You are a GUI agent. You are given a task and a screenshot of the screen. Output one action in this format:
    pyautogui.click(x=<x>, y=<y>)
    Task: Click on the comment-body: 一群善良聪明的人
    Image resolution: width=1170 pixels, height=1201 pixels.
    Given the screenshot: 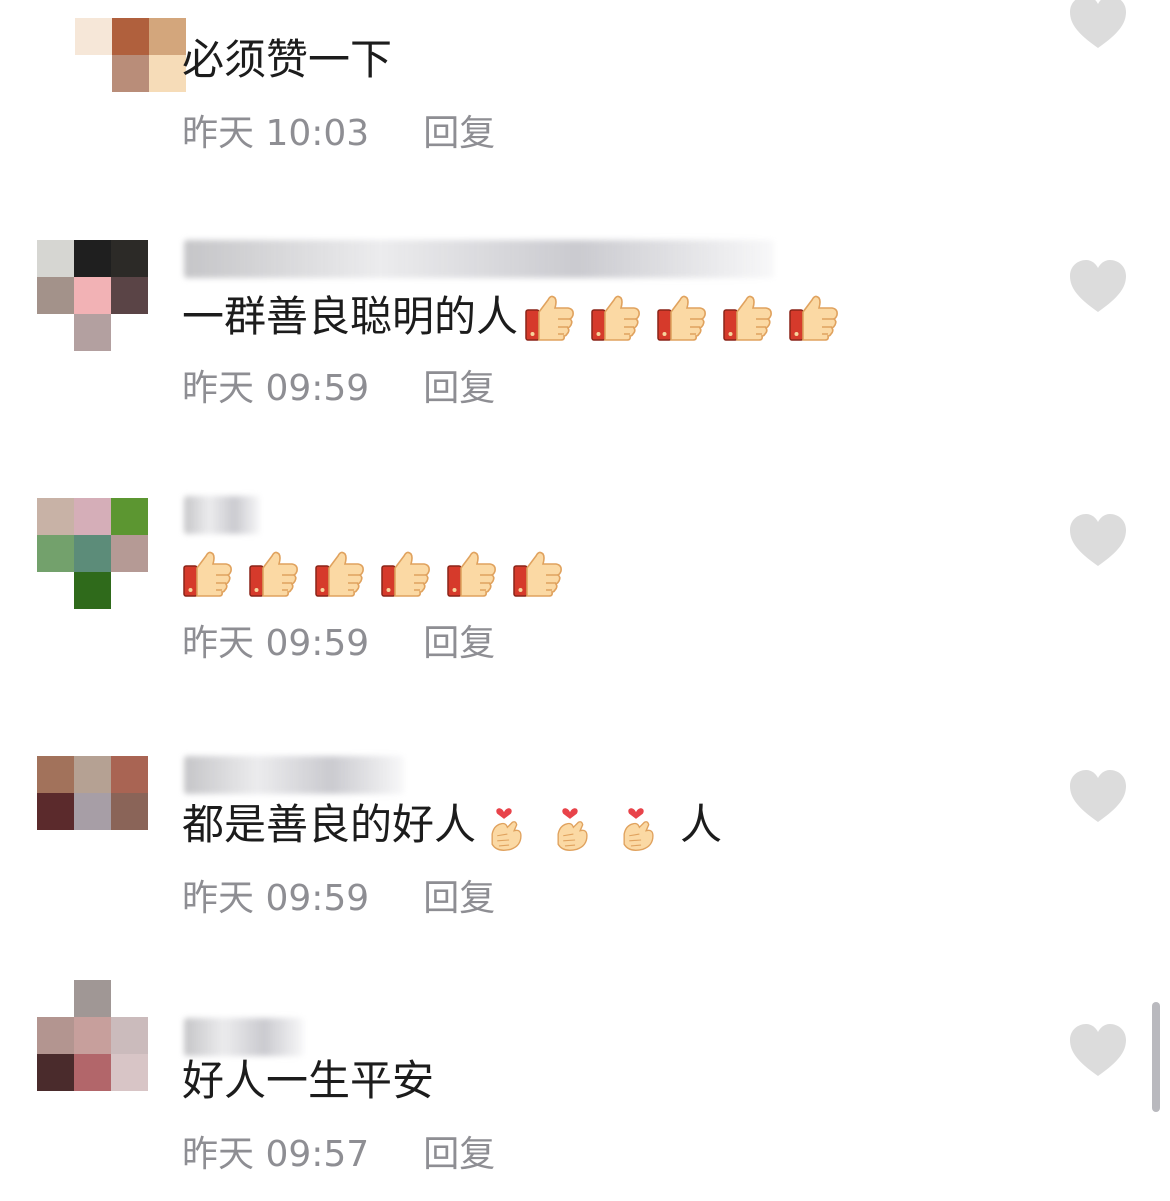 What is the action you would take?
    pyautogui.click(x=350, y=316)
    